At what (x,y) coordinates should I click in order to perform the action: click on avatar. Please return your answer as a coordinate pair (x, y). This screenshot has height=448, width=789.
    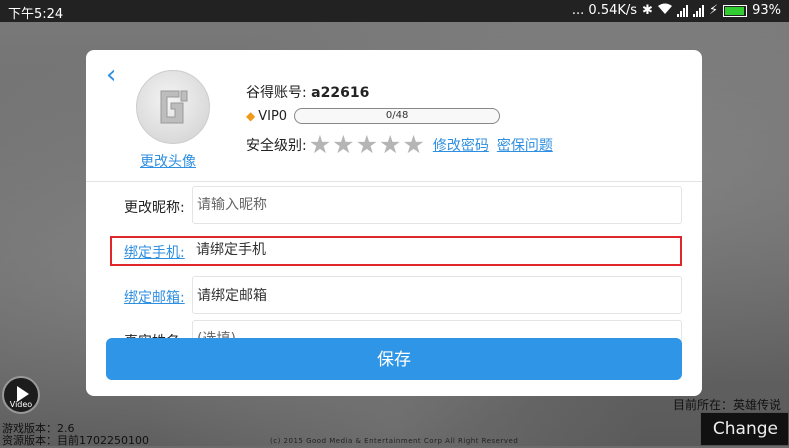
    Looking at the image, I should click on (173, 107).